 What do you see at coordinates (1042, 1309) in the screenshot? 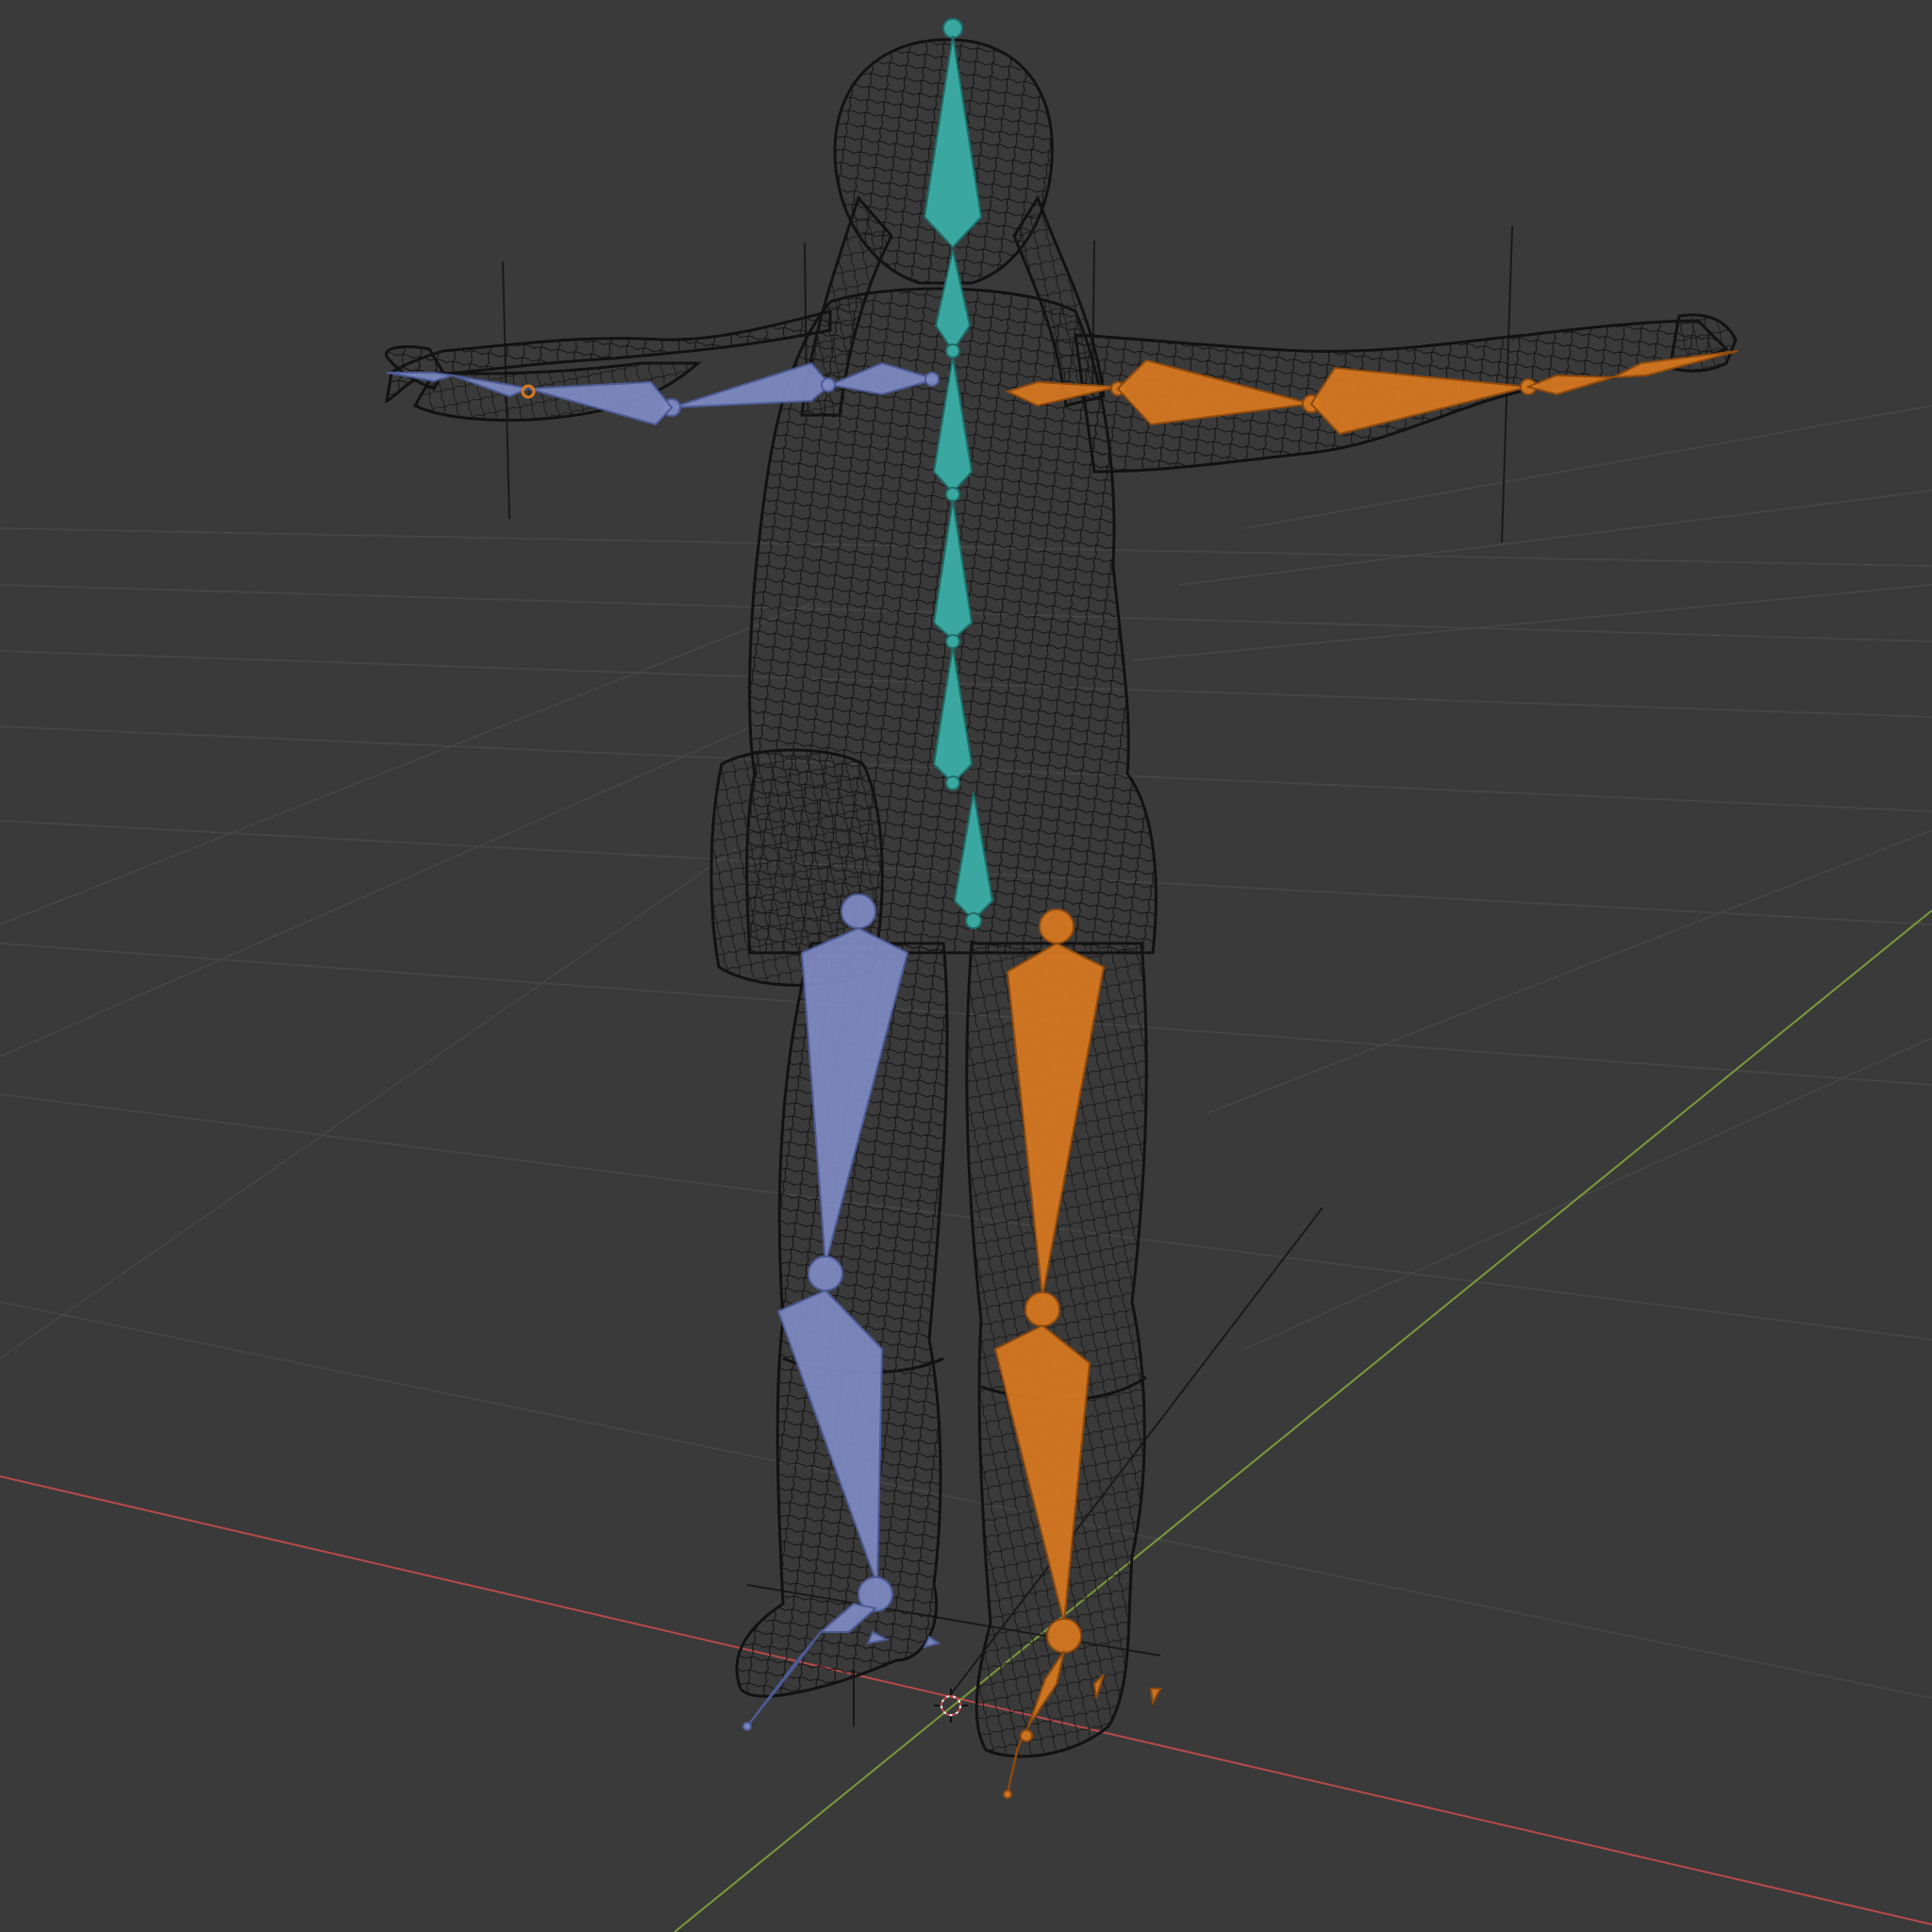
I see `bone-right-knee` at bounding box center [1042, 1309].